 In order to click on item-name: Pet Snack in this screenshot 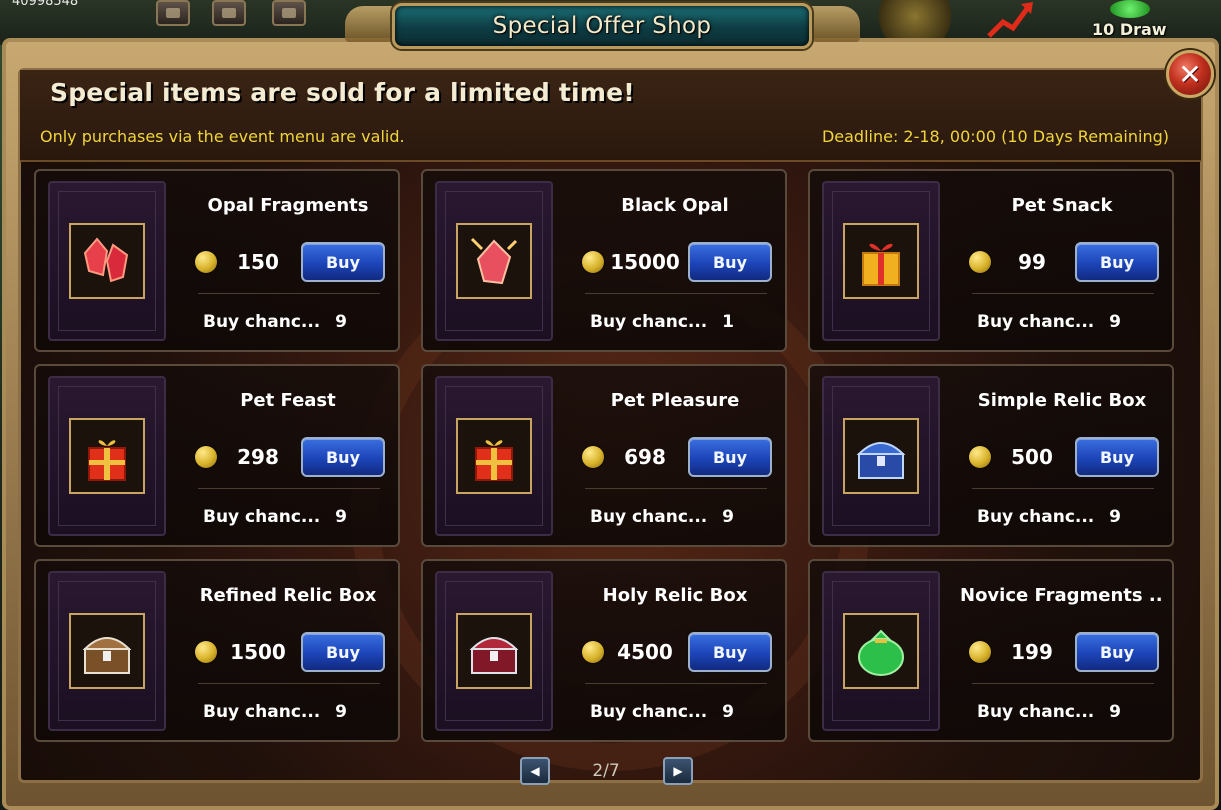, I will do `click(1062, 205)`.